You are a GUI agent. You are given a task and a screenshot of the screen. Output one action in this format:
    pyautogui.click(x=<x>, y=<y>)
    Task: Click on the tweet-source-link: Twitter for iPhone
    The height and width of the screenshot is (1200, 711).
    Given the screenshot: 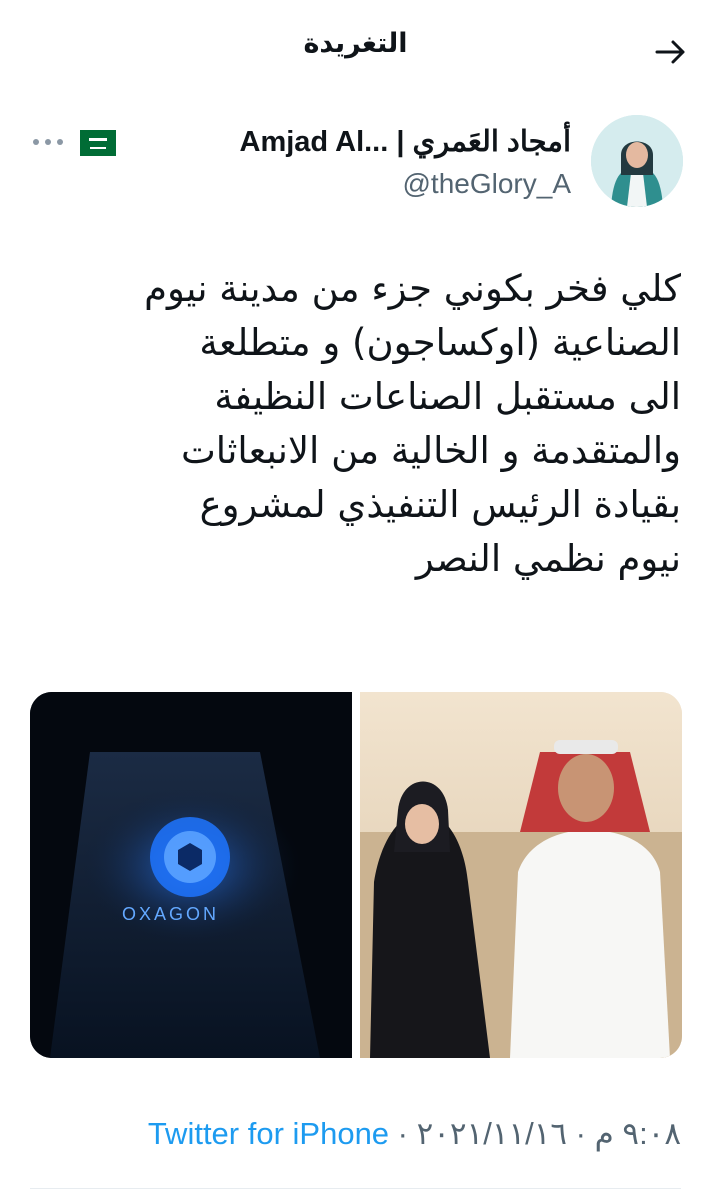 What is the action you would take?
    pyautogui.click(x=268, y=1133)
    